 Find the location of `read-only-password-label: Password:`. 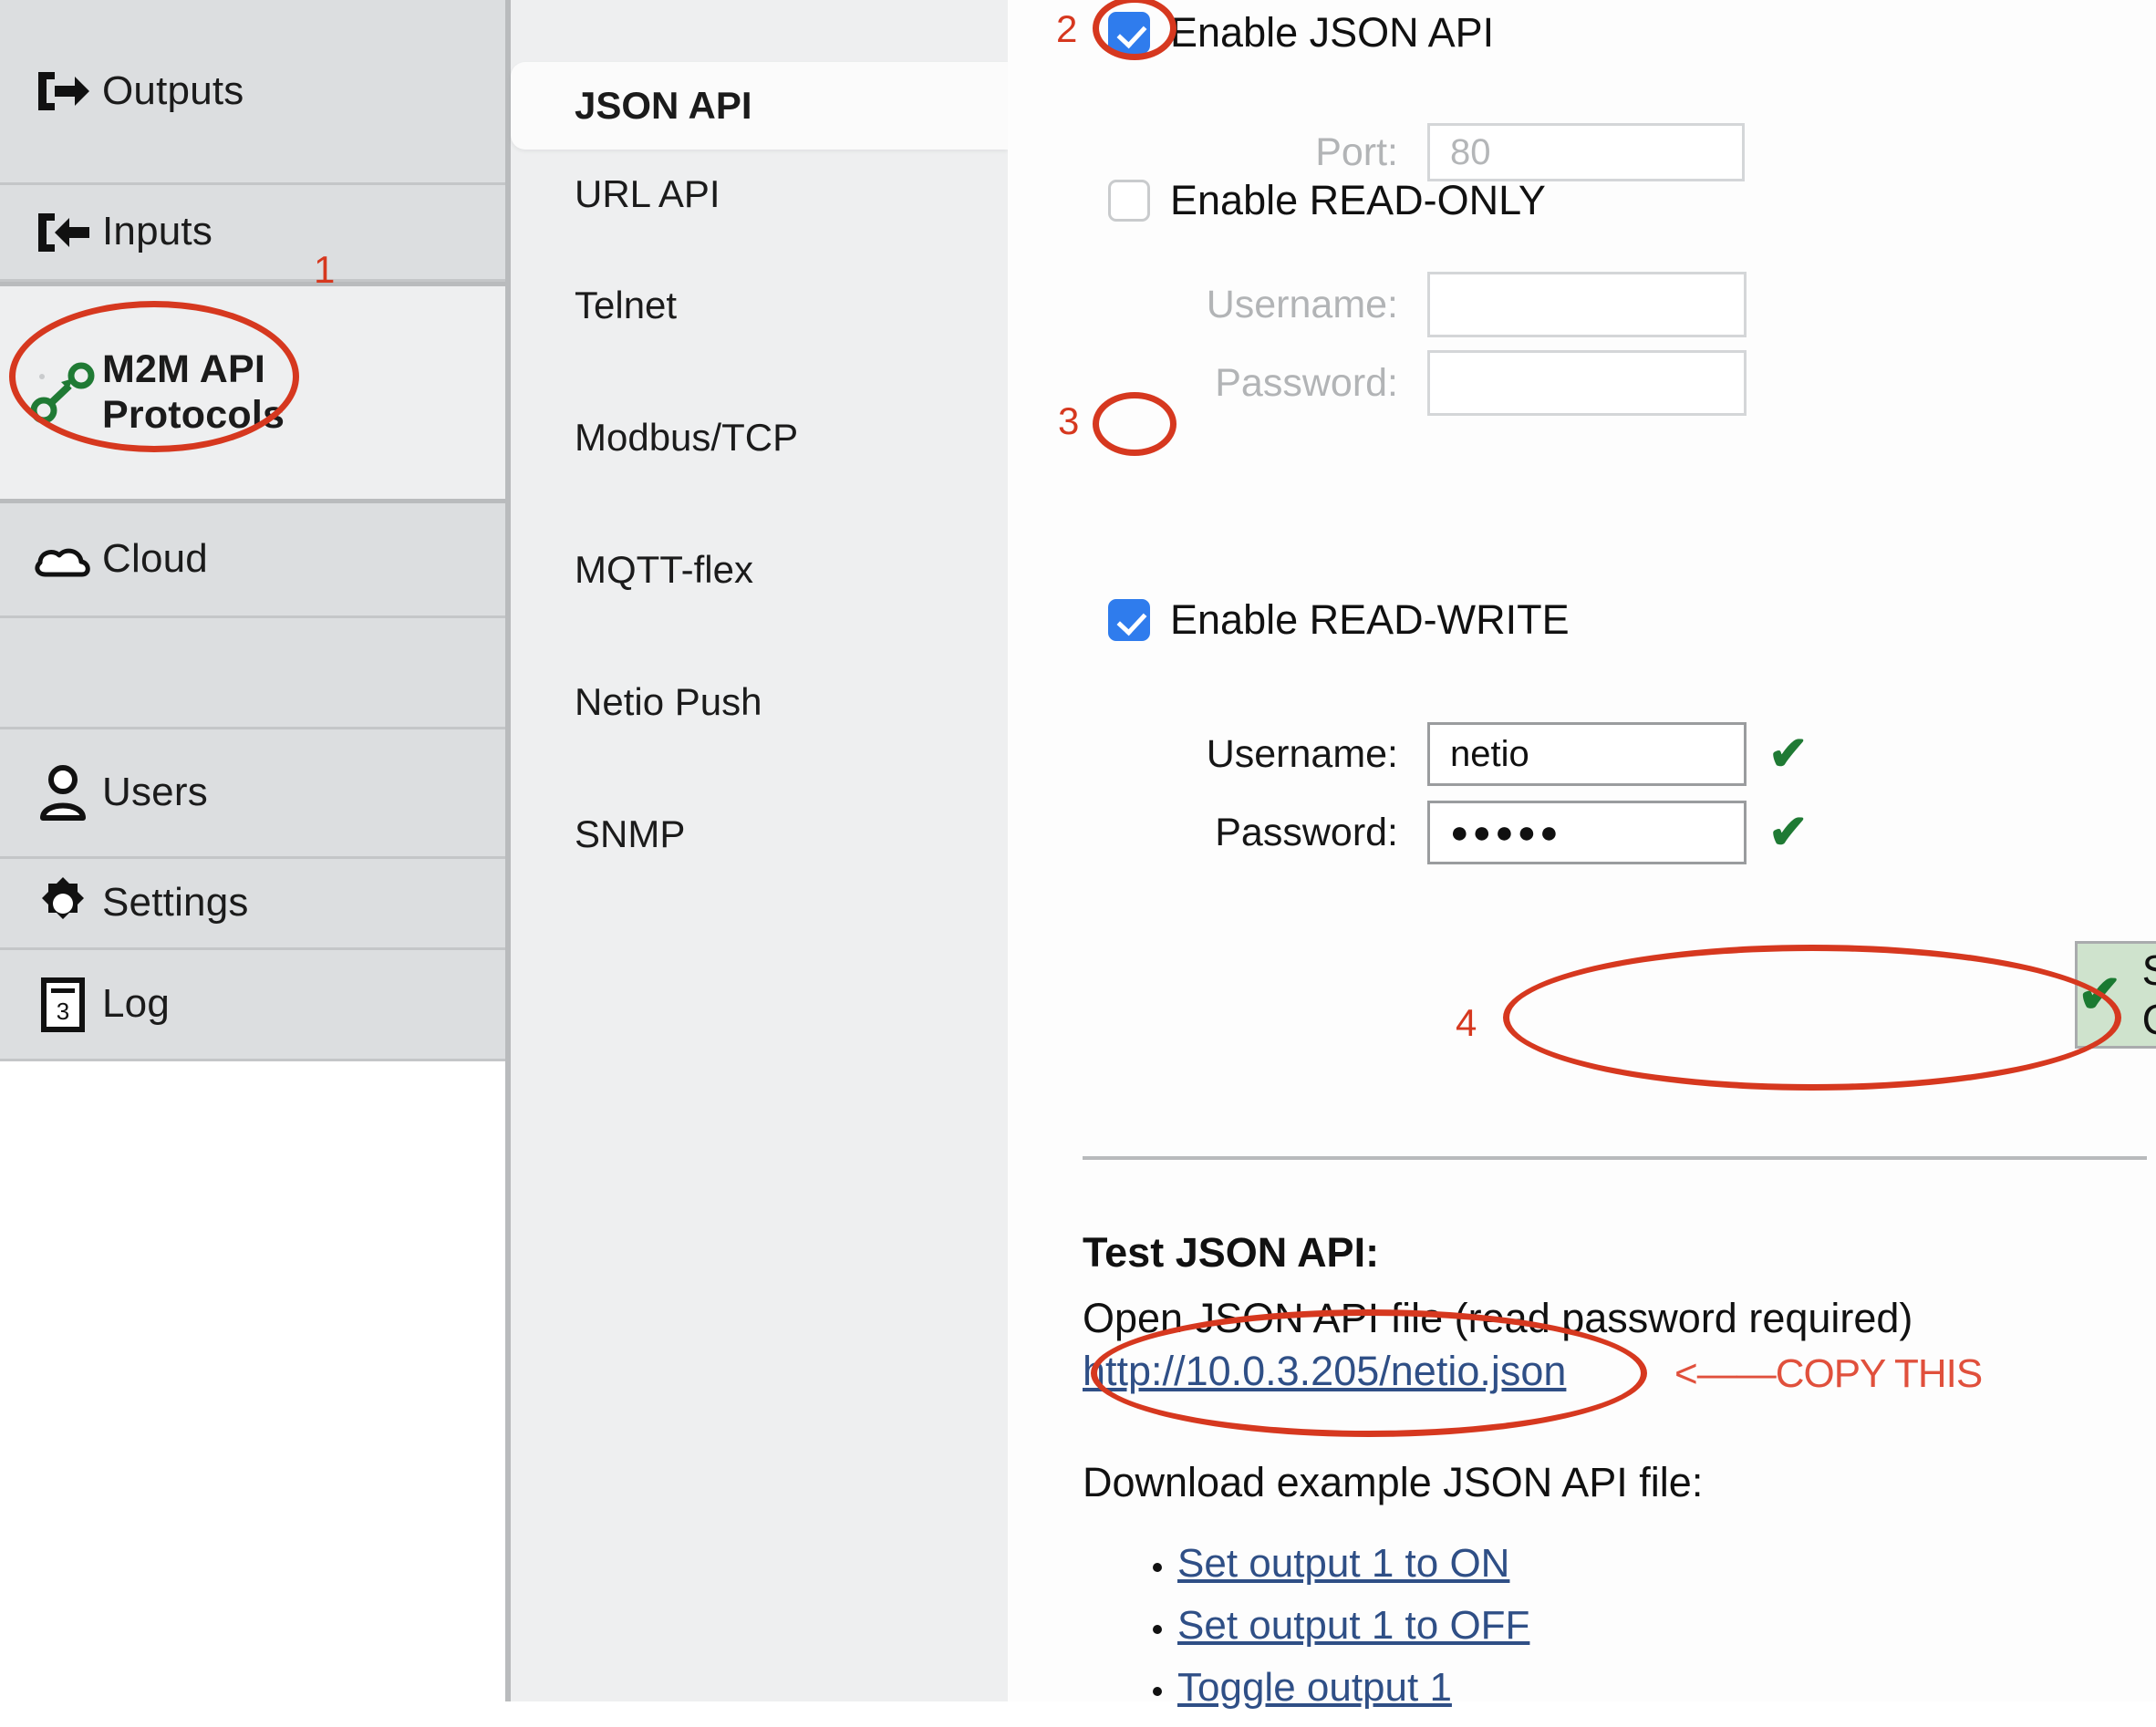

read-only-password-label: Password: is located at coordinates (1306, 382).